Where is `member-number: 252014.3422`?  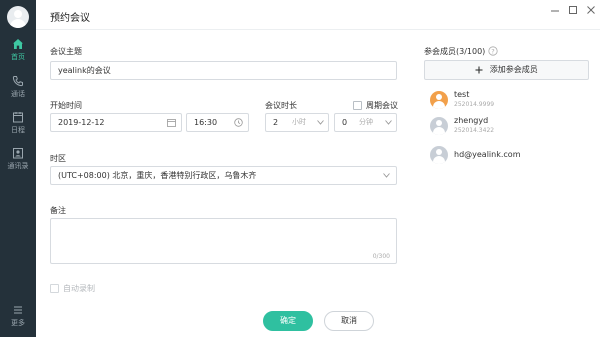 member-number: 252014.3422 is located at coordinates (474, 130).